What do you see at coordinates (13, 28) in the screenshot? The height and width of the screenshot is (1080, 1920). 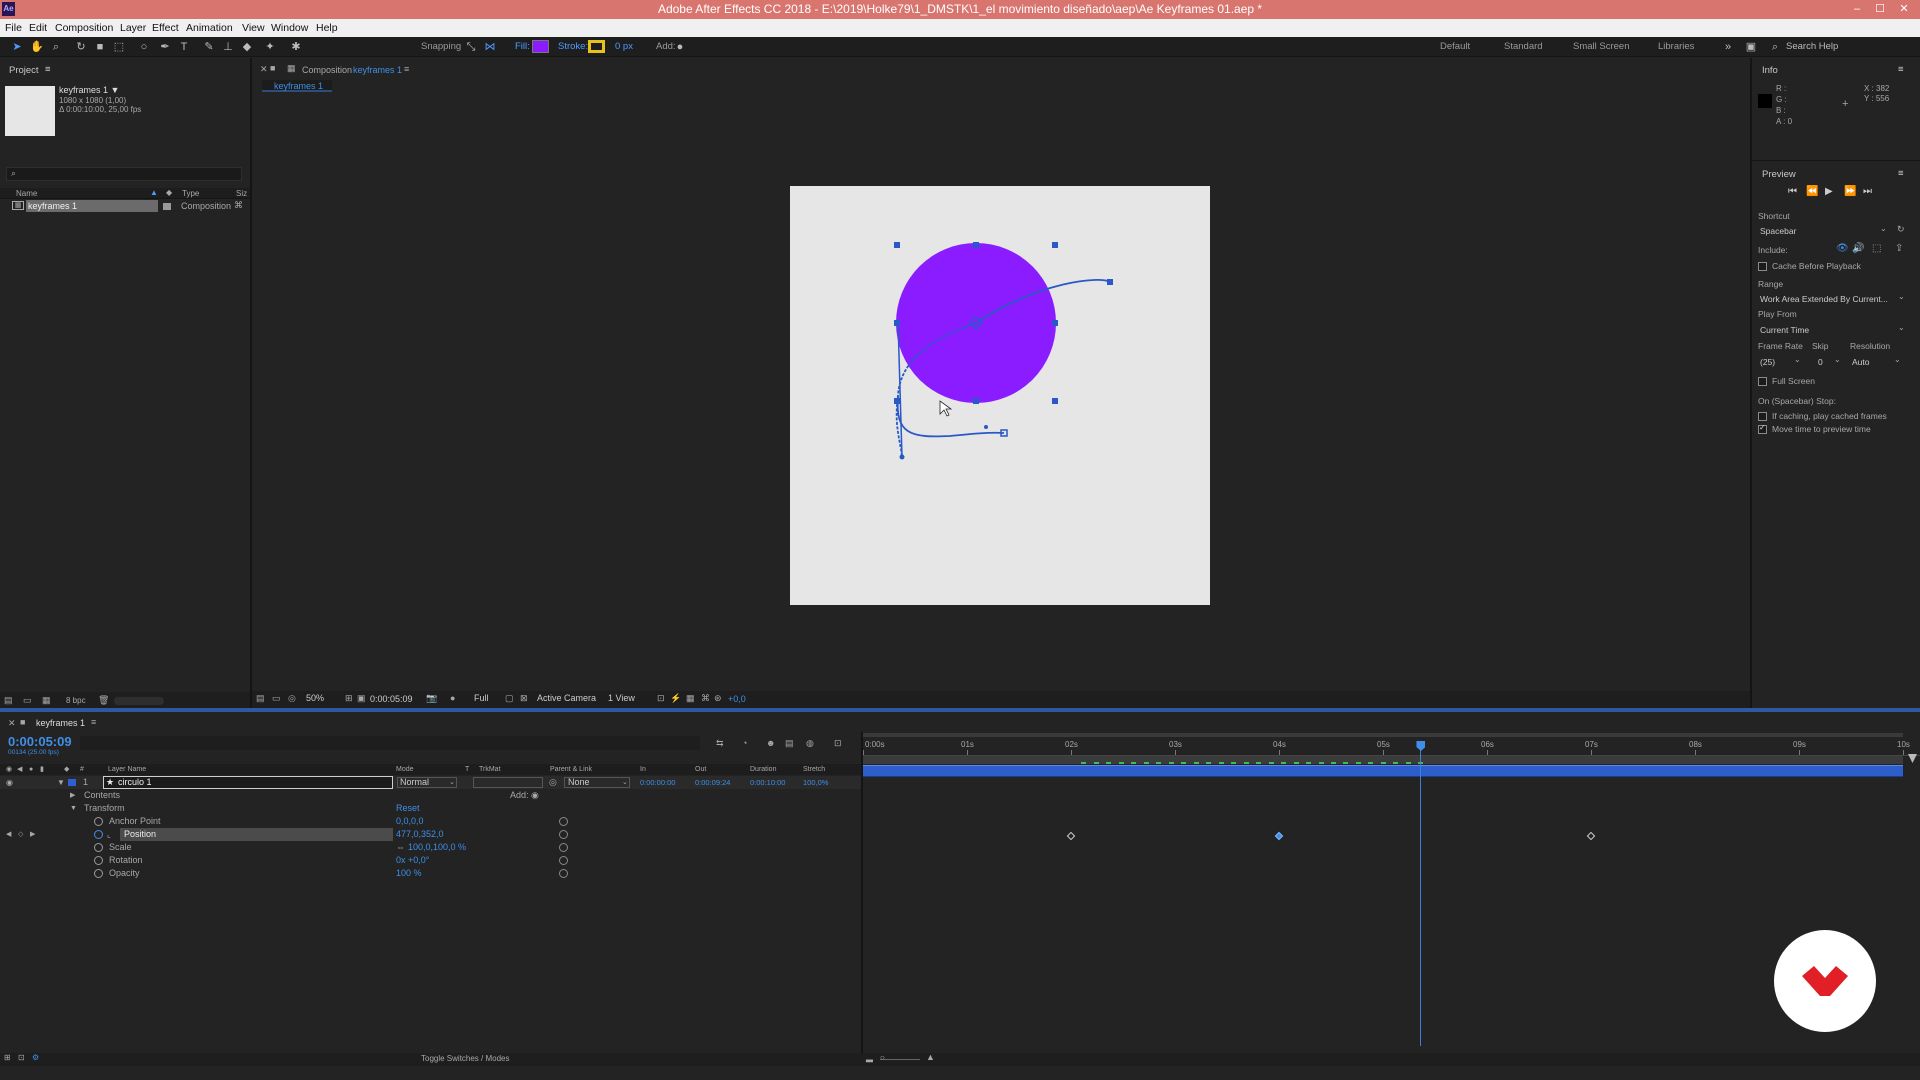 I see `menu-file: File` at bounding box center [13, 28].